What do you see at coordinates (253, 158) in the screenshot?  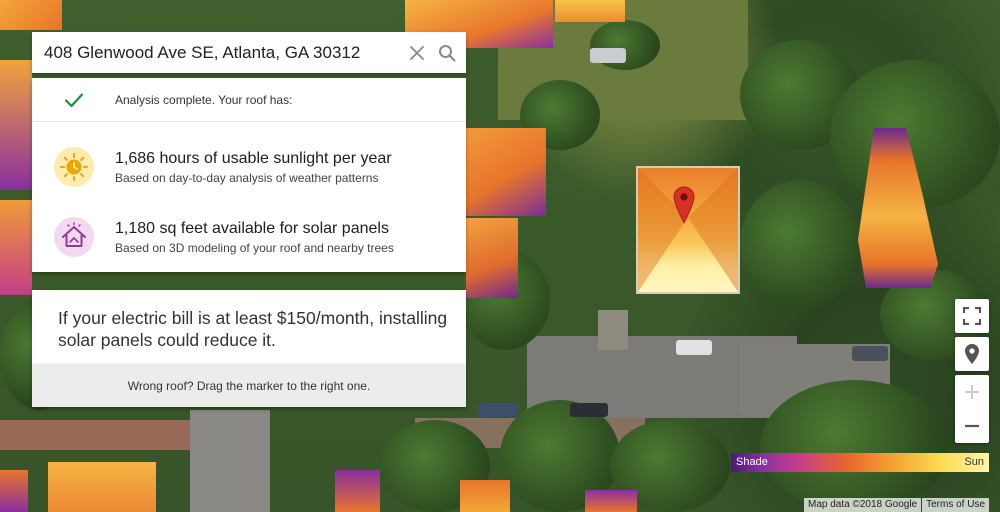 I see `sunlight-title: 1,686 hours of usable sunlight per year` at bounding box center [253, 158].